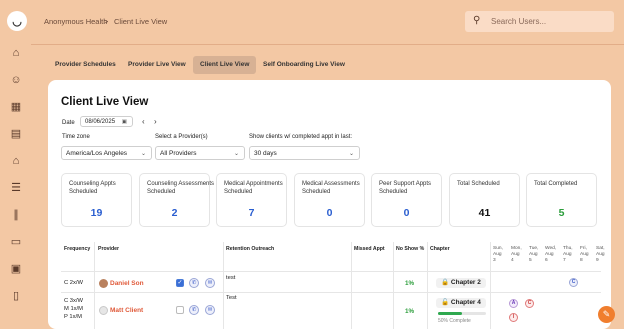 The image size is (624, 329). What do you see at coordinates (68, 123) in the screenshot?
I see `date-label: Date` at bounding box center [68, 123].